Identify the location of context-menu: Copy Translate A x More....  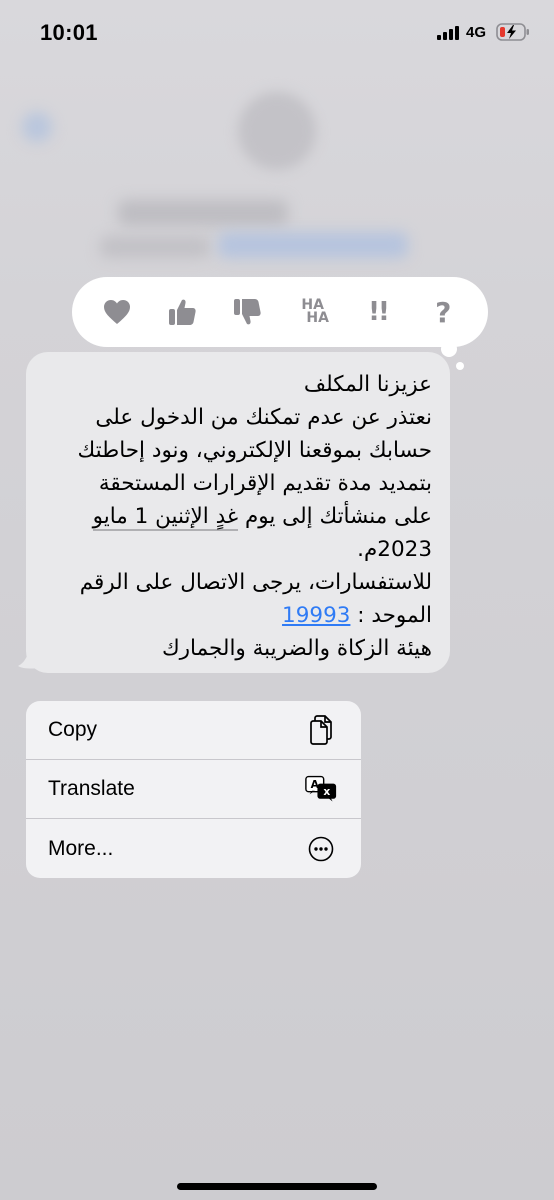
(193, 789).